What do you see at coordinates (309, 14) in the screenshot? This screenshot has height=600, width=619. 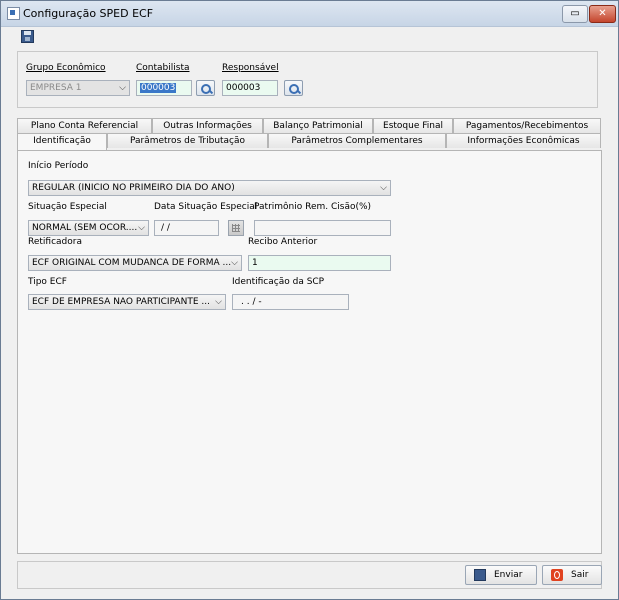 I see `title-bar: Configuração SPED ECF ▭ ✕` at bounding box center [309, 14].